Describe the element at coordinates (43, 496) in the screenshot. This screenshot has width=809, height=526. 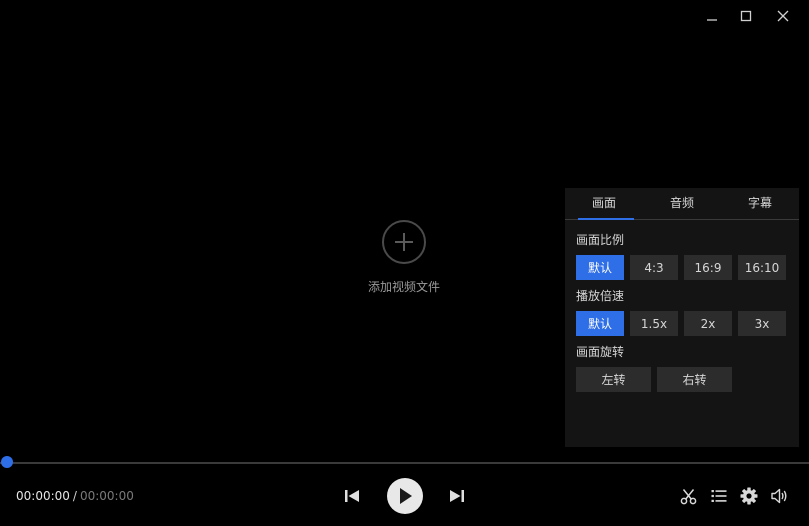
I see `current-time: 00:00:00` at that location.